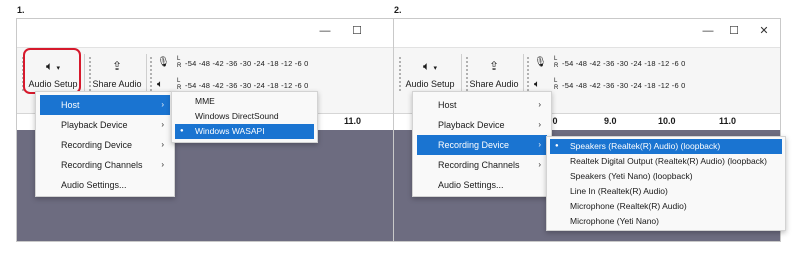  I want to click on ruler-tick: 9.0, so click(610, 121).